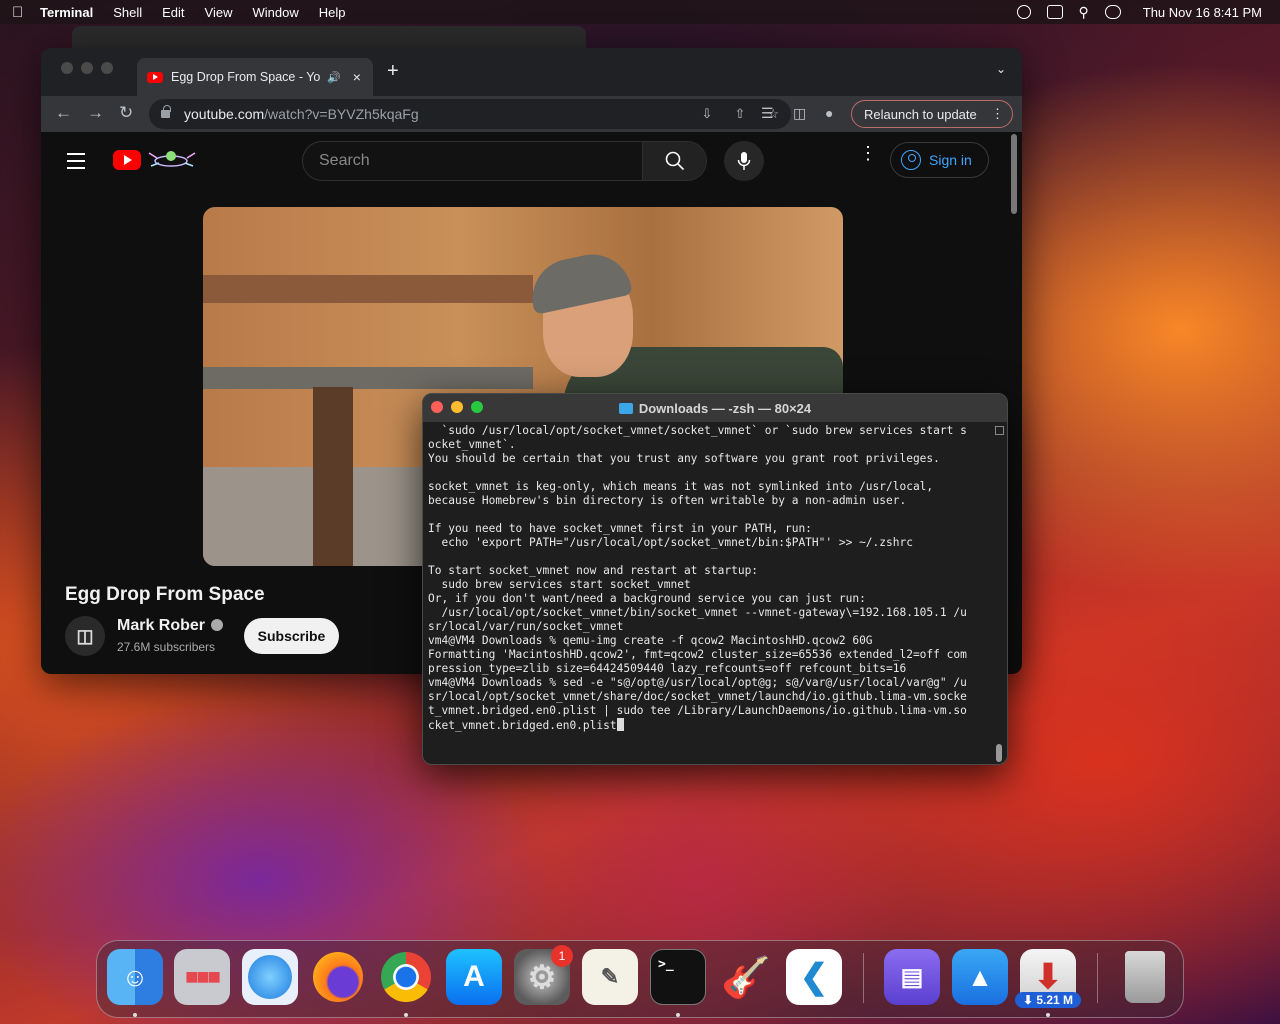 Image resolution: width=1280 pixels, height=1024 pixels. Describe the element at coordinates (715, 408) in the screenshot. I see `terminal-titlebar: Downloads — -zsh — 80×24` at that location.